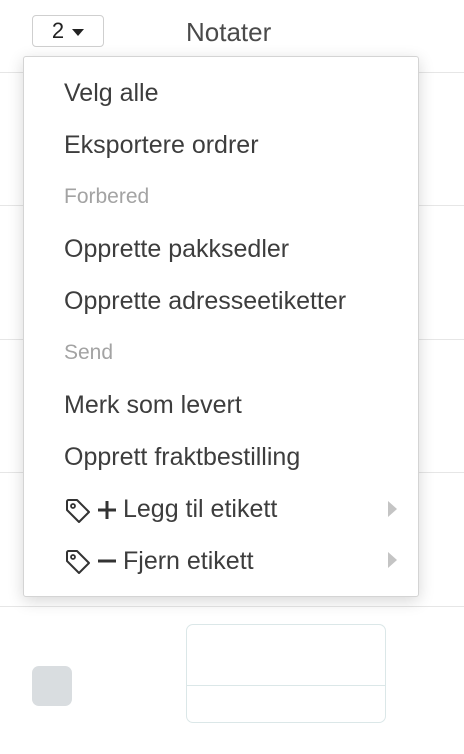  Describe the element at coordinates (286, 685) in the screenshot. I see `note-field-divider` at that location.